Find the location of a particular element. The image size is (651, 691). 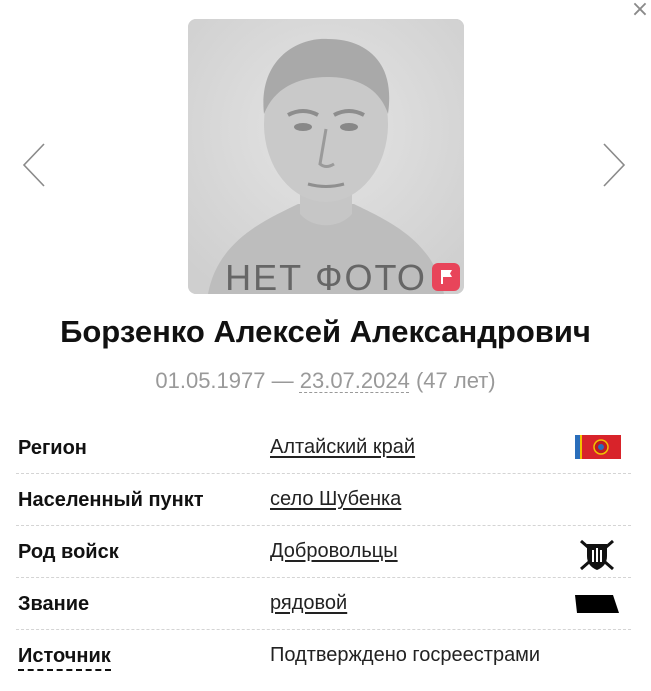

next-arrow-icon is located at coordinates (613, 165).